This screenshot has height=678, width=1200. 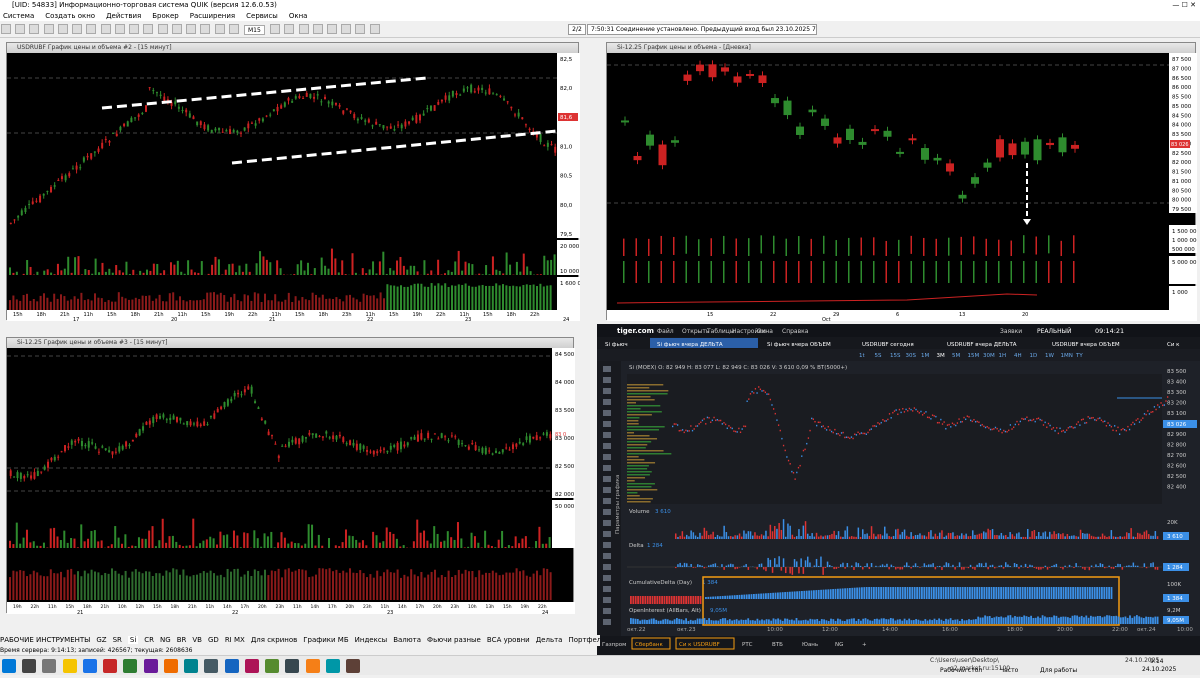 I want to click on workspace-tab: РАБОЧИЕ ИНСТРУМЕНТЫ, so click(x=45, y=640).